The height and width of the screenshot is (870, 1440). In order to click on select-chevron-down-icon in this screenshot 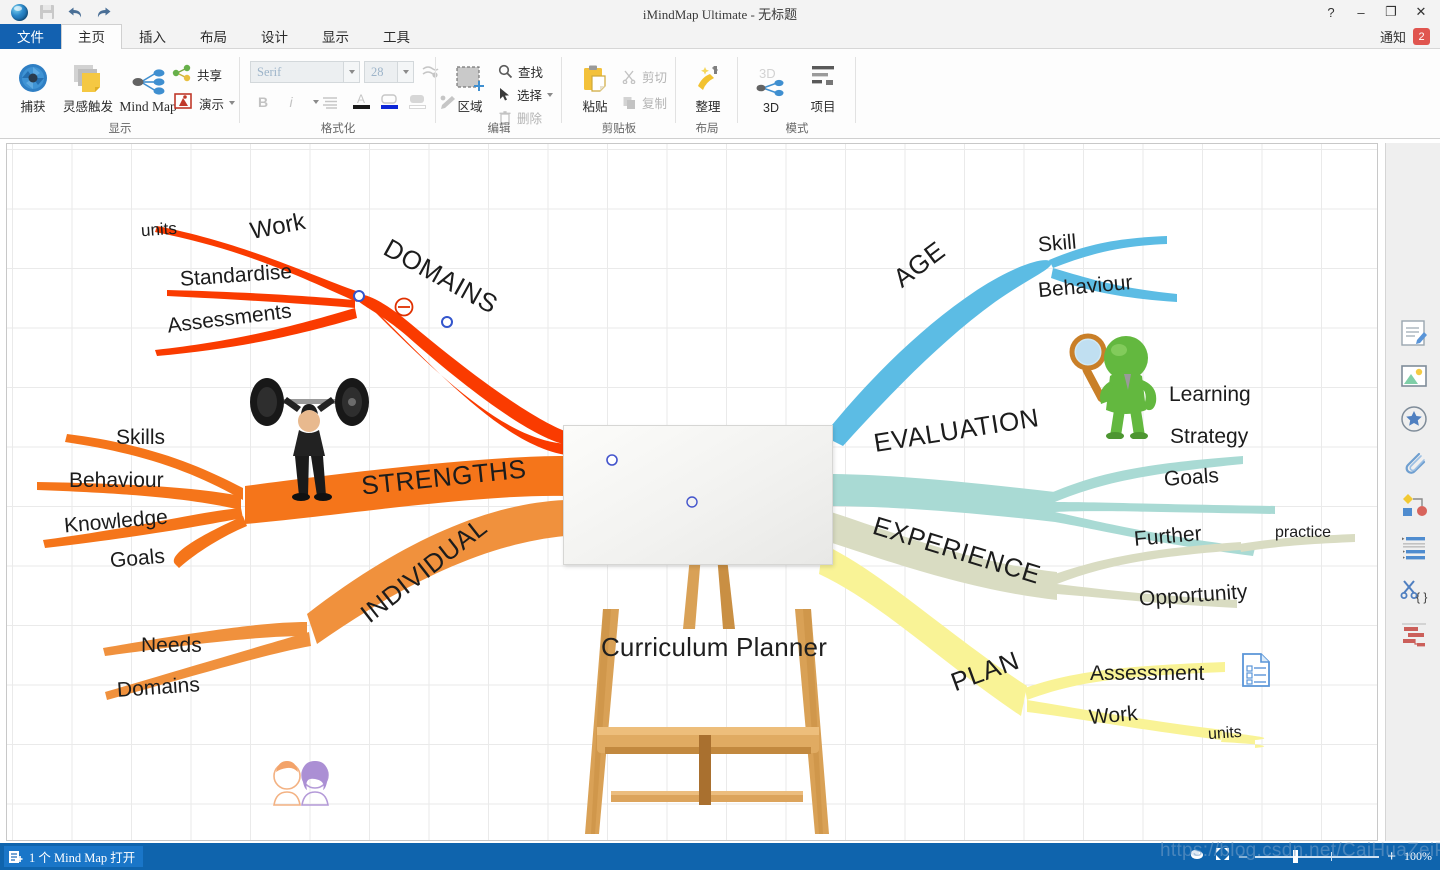, I will do `click(550, 94)`.